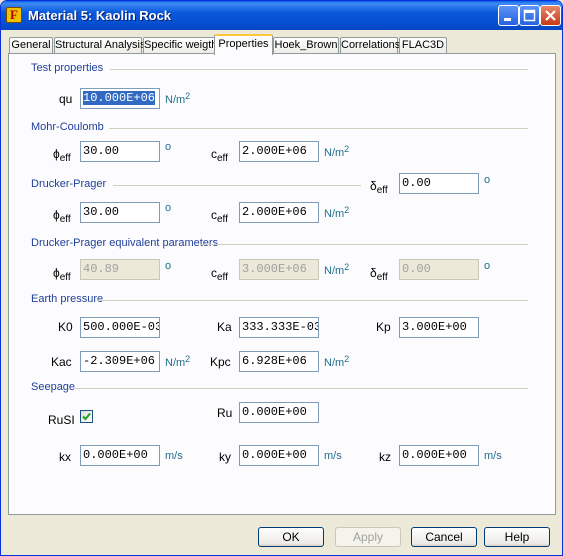 The height and width of the screenshot is (556, 563). What do you see at coordinates (493, 456) in the screenshot?
I see `kz-unit: m/s` at bounding box center [493, 456].